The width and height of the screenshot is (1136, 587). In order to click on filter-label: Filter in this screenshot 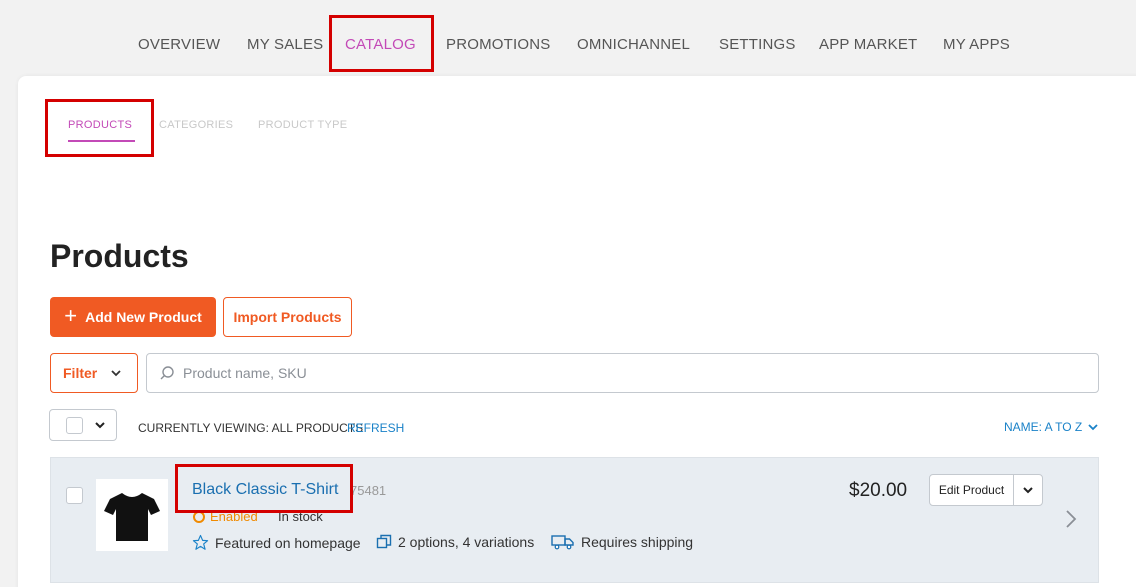, I will do `click(80, 373)`.